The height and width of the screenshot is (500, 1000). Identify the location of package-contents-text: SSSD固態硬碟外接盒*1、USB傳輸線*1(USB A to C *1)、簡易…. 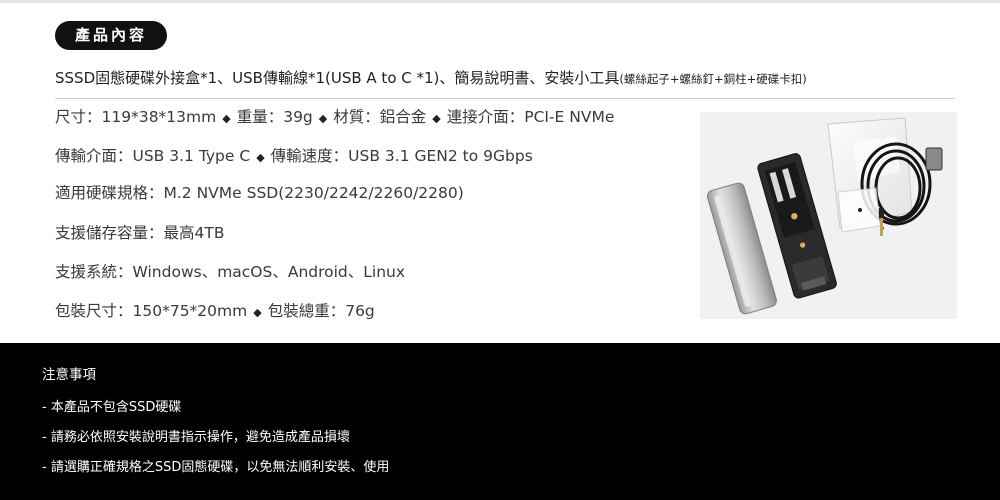
(337, 78).